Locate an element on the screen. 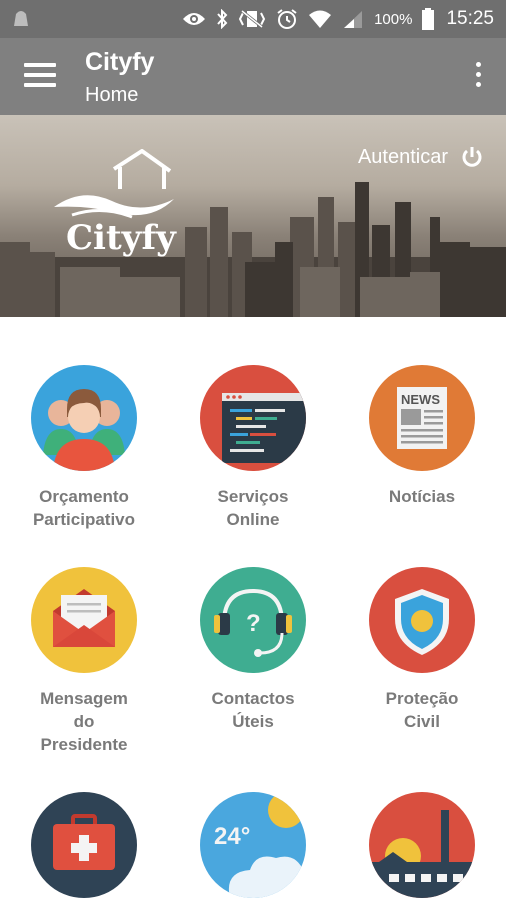 The image size is (506, 912). tile-servicos-online: Serviços Online is located at coordinates (253, 448).